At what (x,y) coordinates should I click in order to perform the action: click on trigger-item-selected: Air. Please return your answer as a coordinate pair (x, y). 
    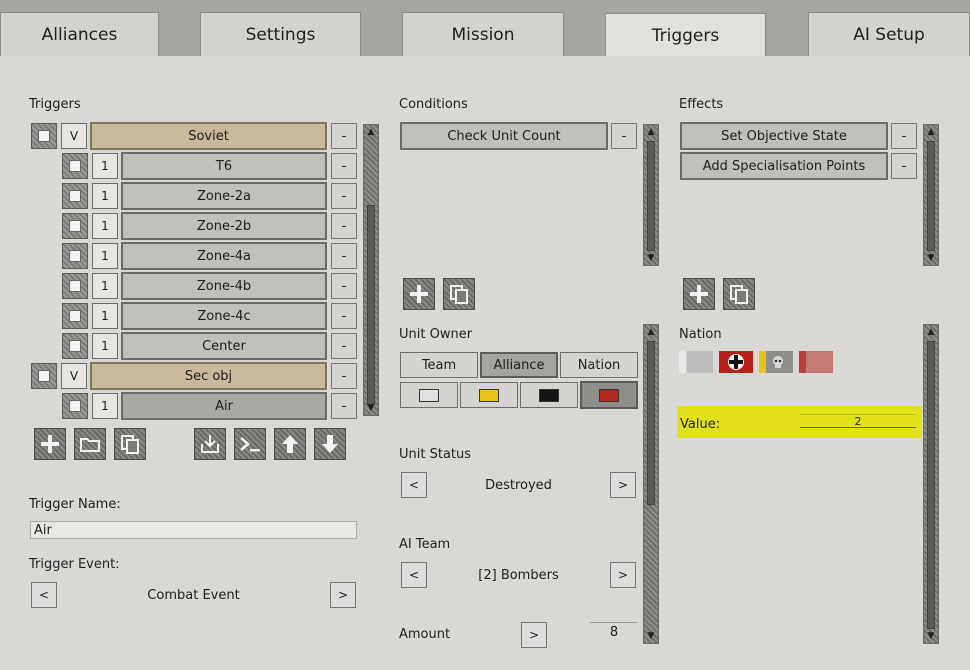
    Looking at the image, I should click on (224, 406).